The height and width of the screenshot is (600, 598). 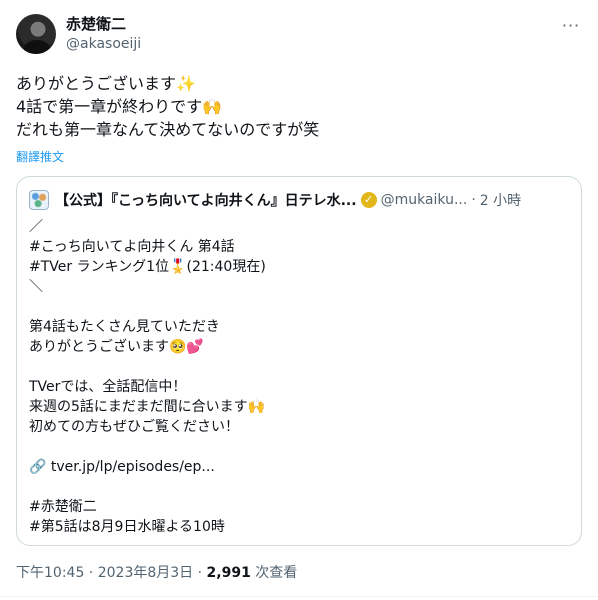 What do you see at coordinates (299, 527) in the screenshot?
I see `quoted-text-line: #第5話は8月9日水曜よる10時` at bounding box center [299, 527].